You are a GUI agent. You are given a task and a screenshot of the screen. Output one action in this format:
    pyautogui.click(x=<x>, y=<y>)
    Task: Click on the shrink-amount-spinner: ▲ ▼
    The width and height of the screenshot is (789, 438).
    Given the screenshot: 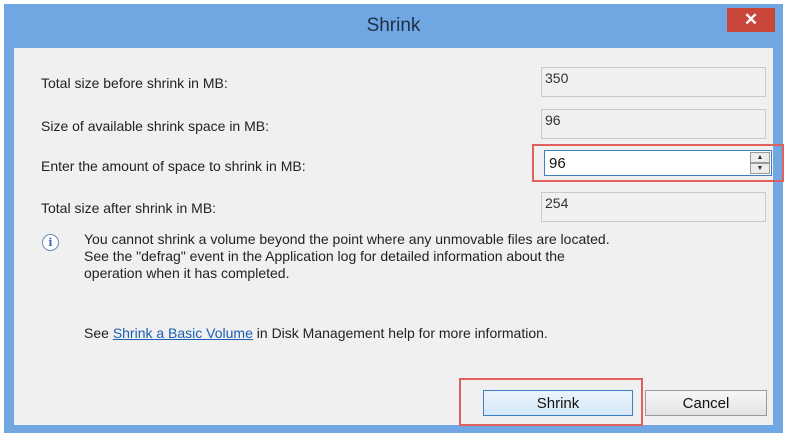 What is the action you would take?
    pyautogui.click(x=760, y=163)
    